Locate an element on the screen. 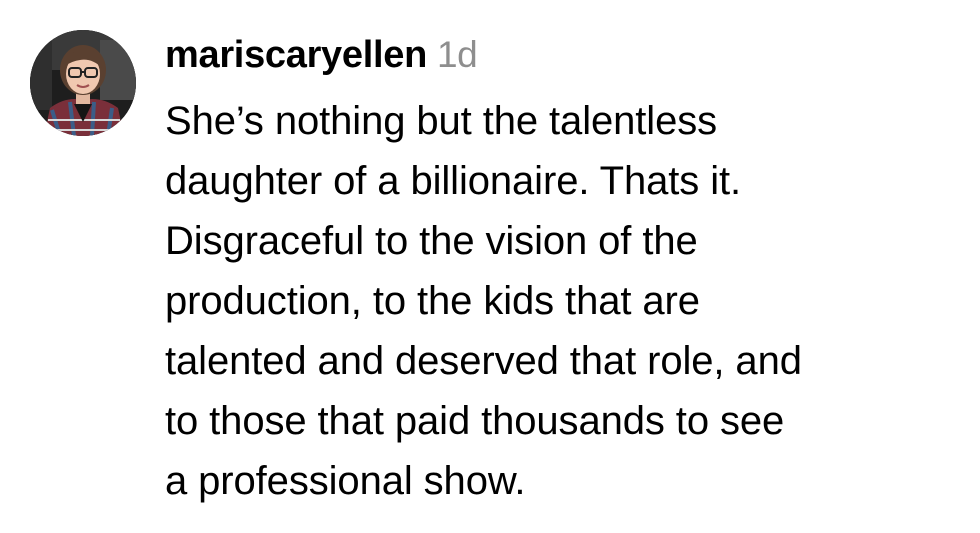  comment-header: mariscaryellen 1d is located at coordinates (565, 62).